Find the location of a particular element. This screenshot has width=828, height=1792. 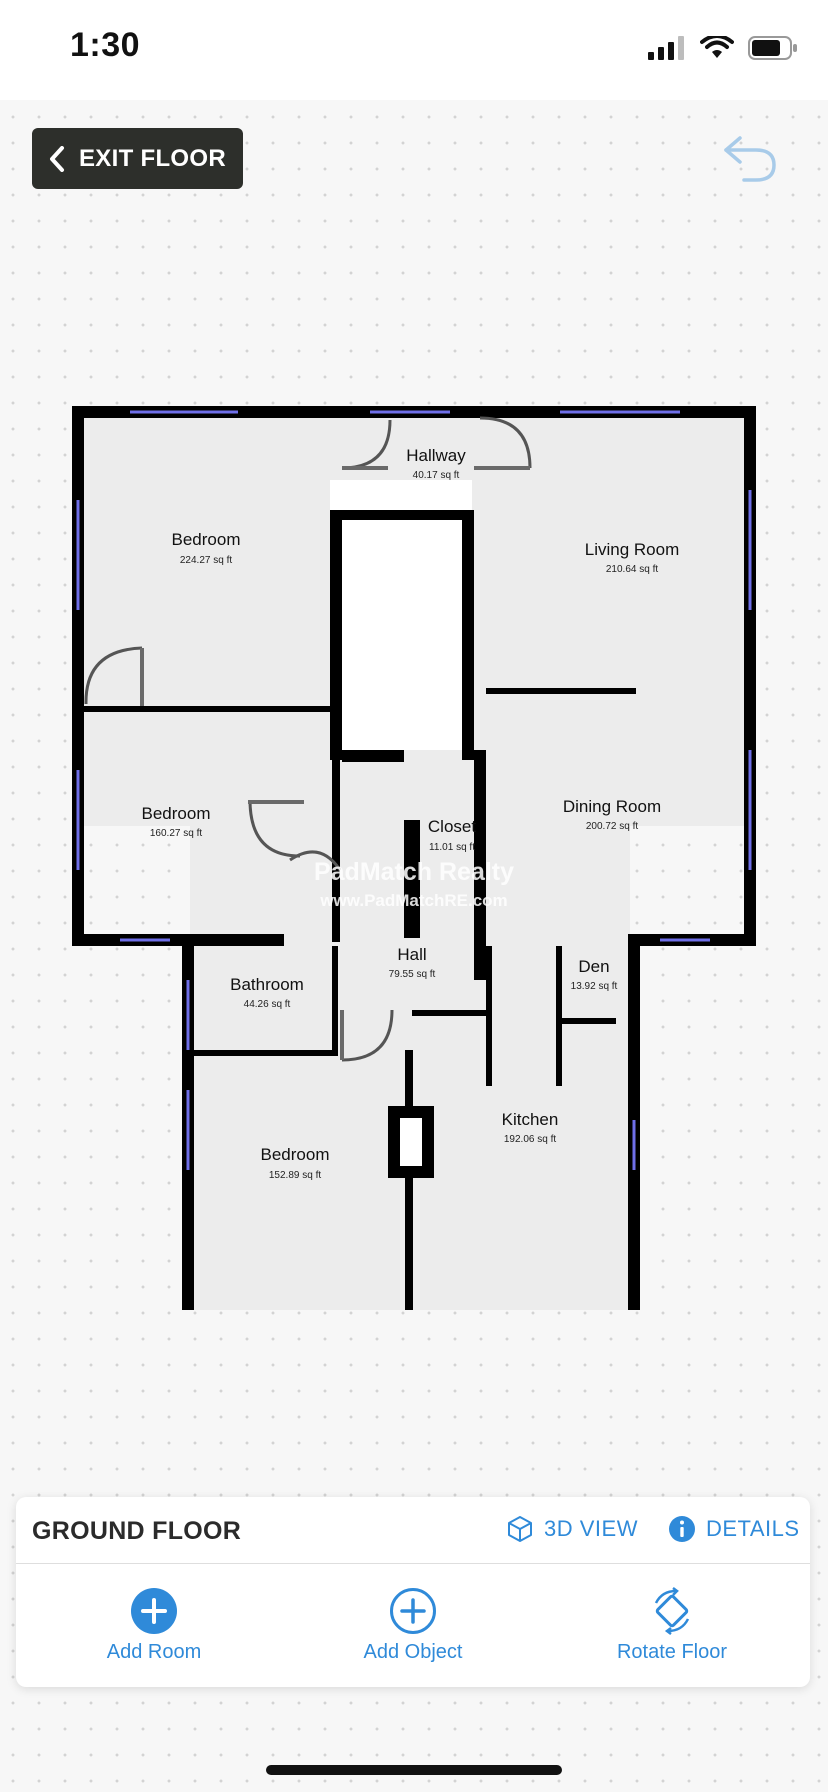

signal-icon is located at coordinates (666, 48).